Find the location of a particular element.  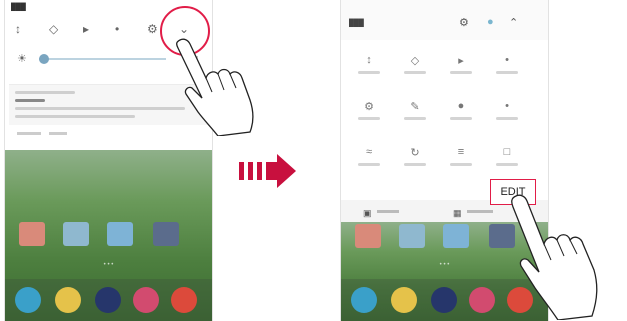

nfc-icon: ≡ is located at coordinates (461, 152).